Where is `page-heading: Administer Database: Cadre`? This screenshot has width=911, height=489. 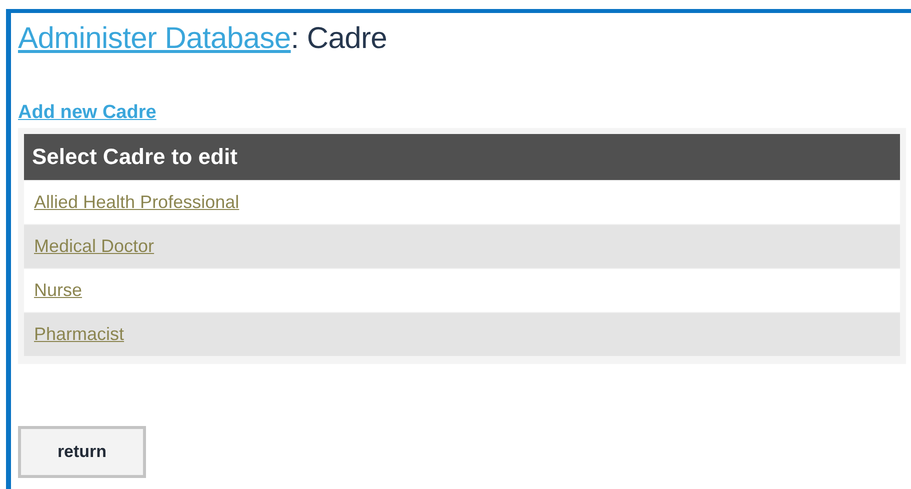 page-heading: Administer Database: Cadre is located at coordinates (203, 39).